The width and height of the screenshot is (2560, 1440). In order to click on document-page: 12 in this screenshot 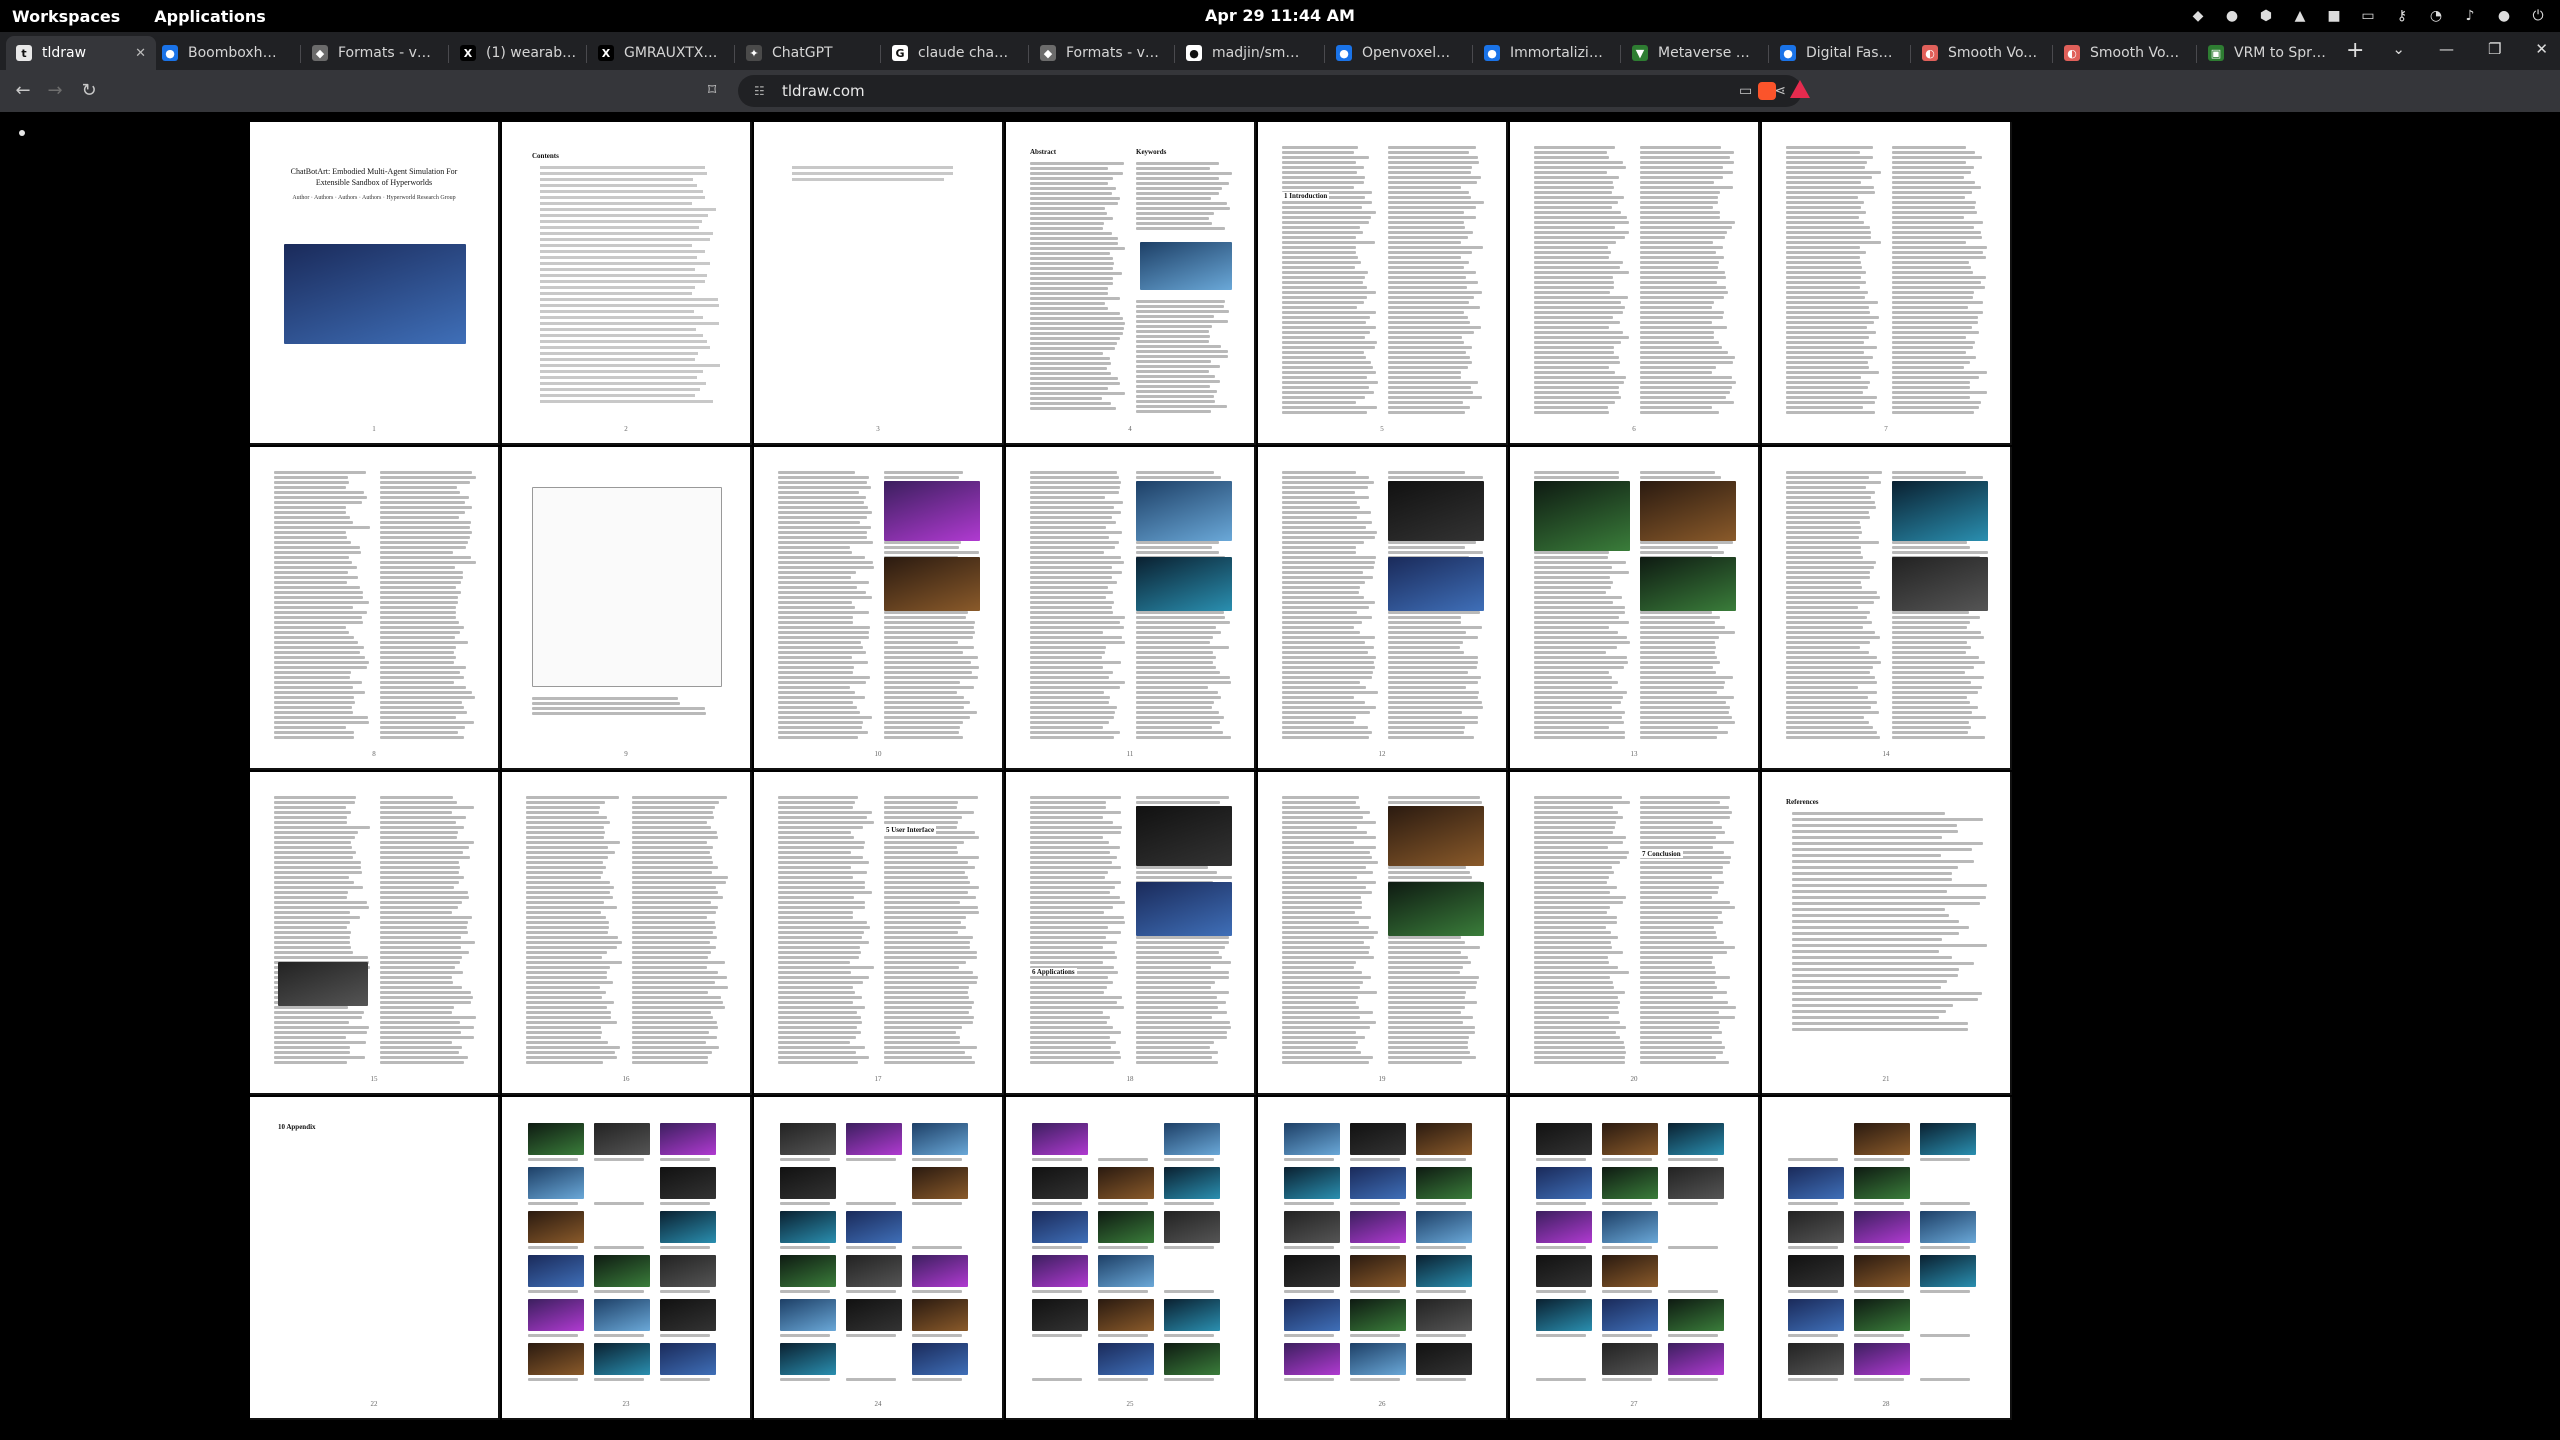, I will do `click(1383, 608)`.